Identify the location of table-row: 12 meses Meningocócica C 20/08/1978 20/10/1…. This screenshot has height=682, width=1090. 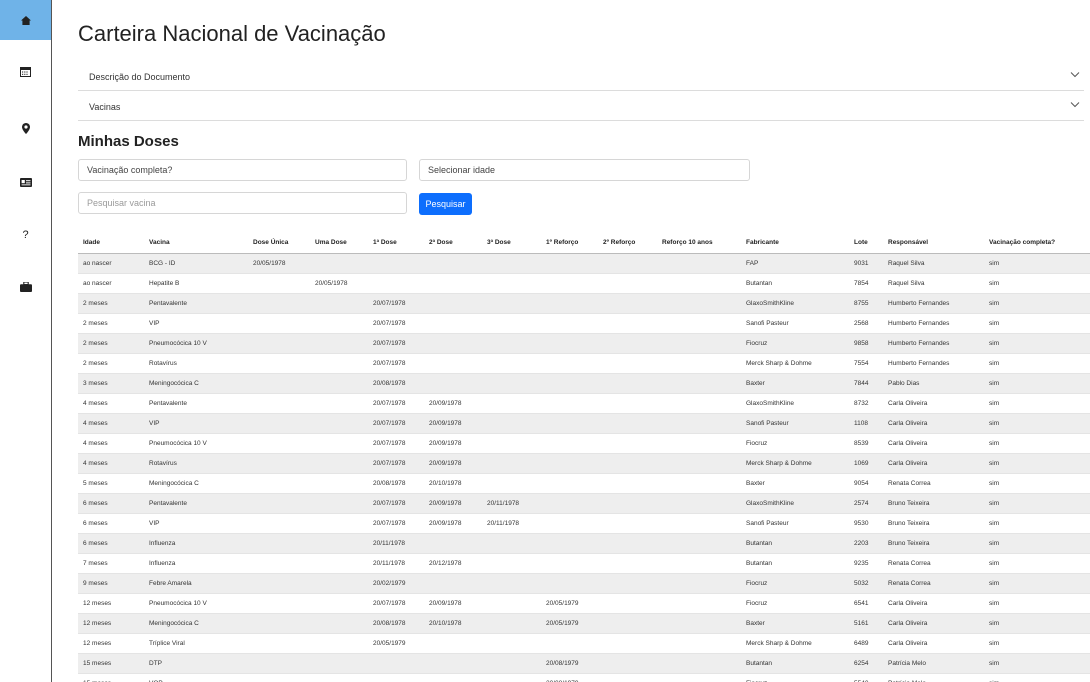
(584, 622).